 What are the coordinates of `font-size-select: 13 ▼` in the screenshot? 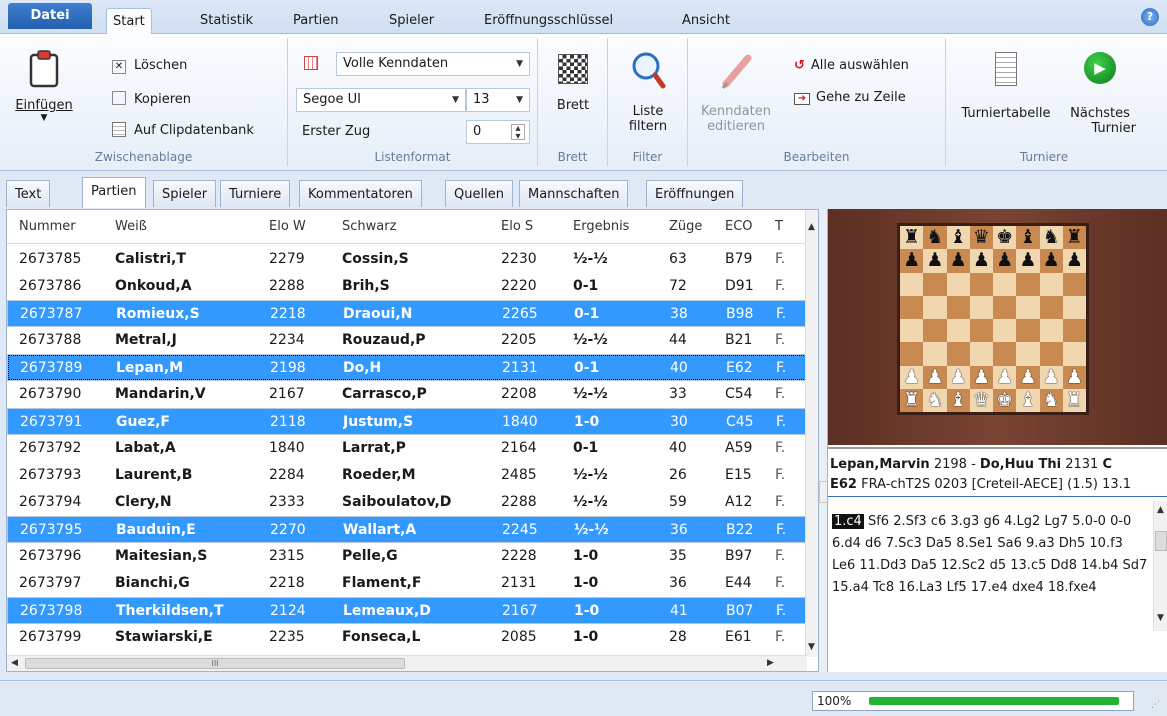 It's located at (498, 100).